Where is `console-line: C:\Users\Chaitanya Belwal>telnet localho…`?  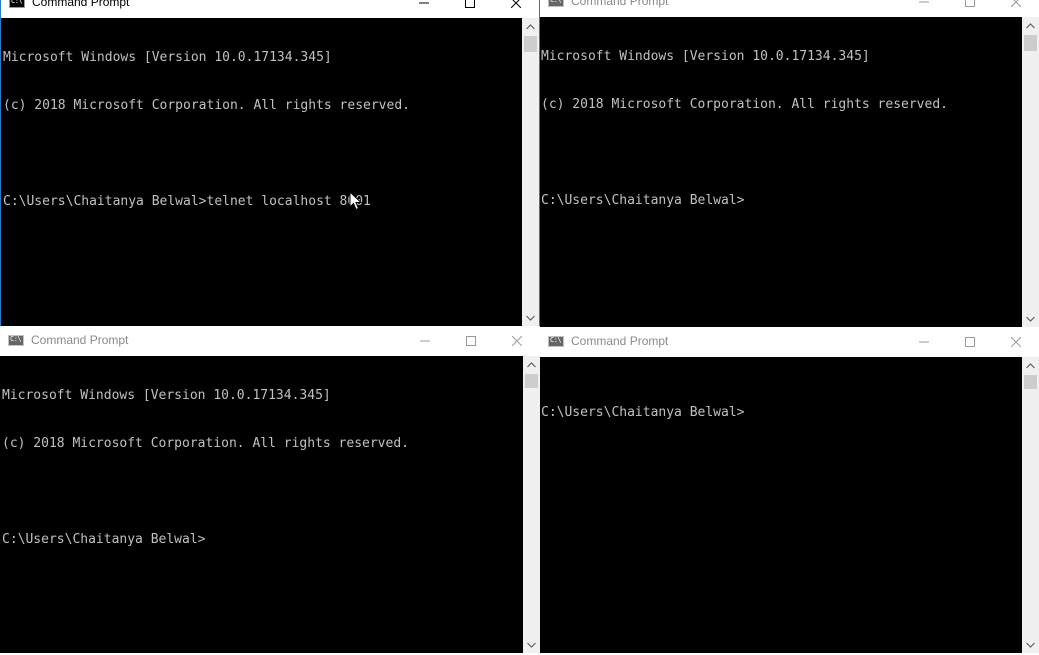 console-line: C:\Users\Chaitanya Belwal>telnet localho… is located at coordinates (187, 201).